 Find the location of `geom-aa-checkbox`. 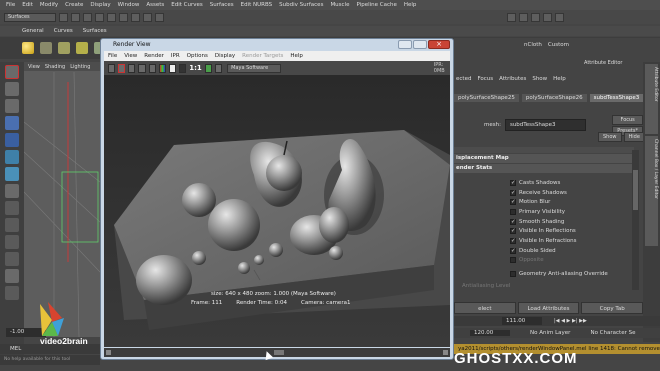

geom-aa-checkbox is located at coordinates (513, 274).